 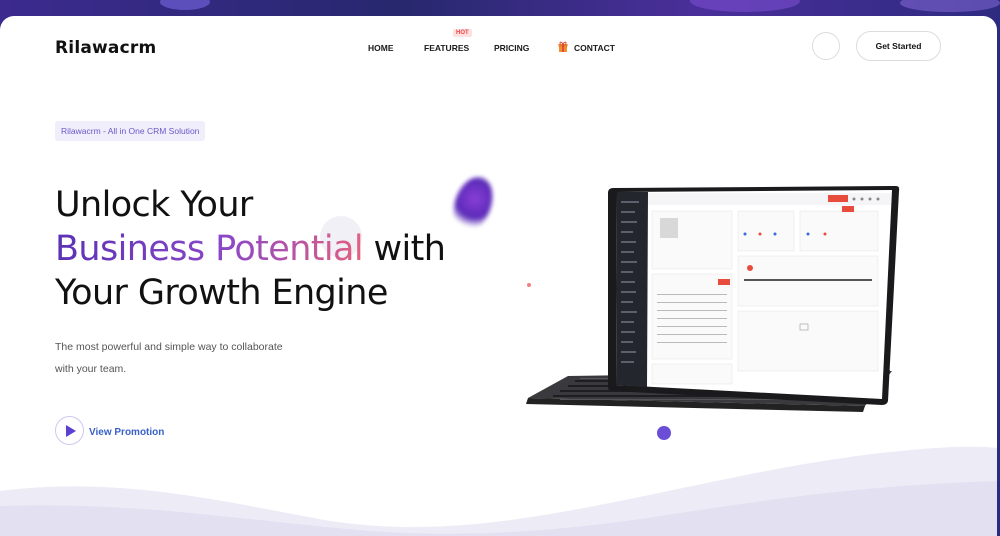 I want to click on brand-logo: Rilawacrm, so click(x=105, y=48).